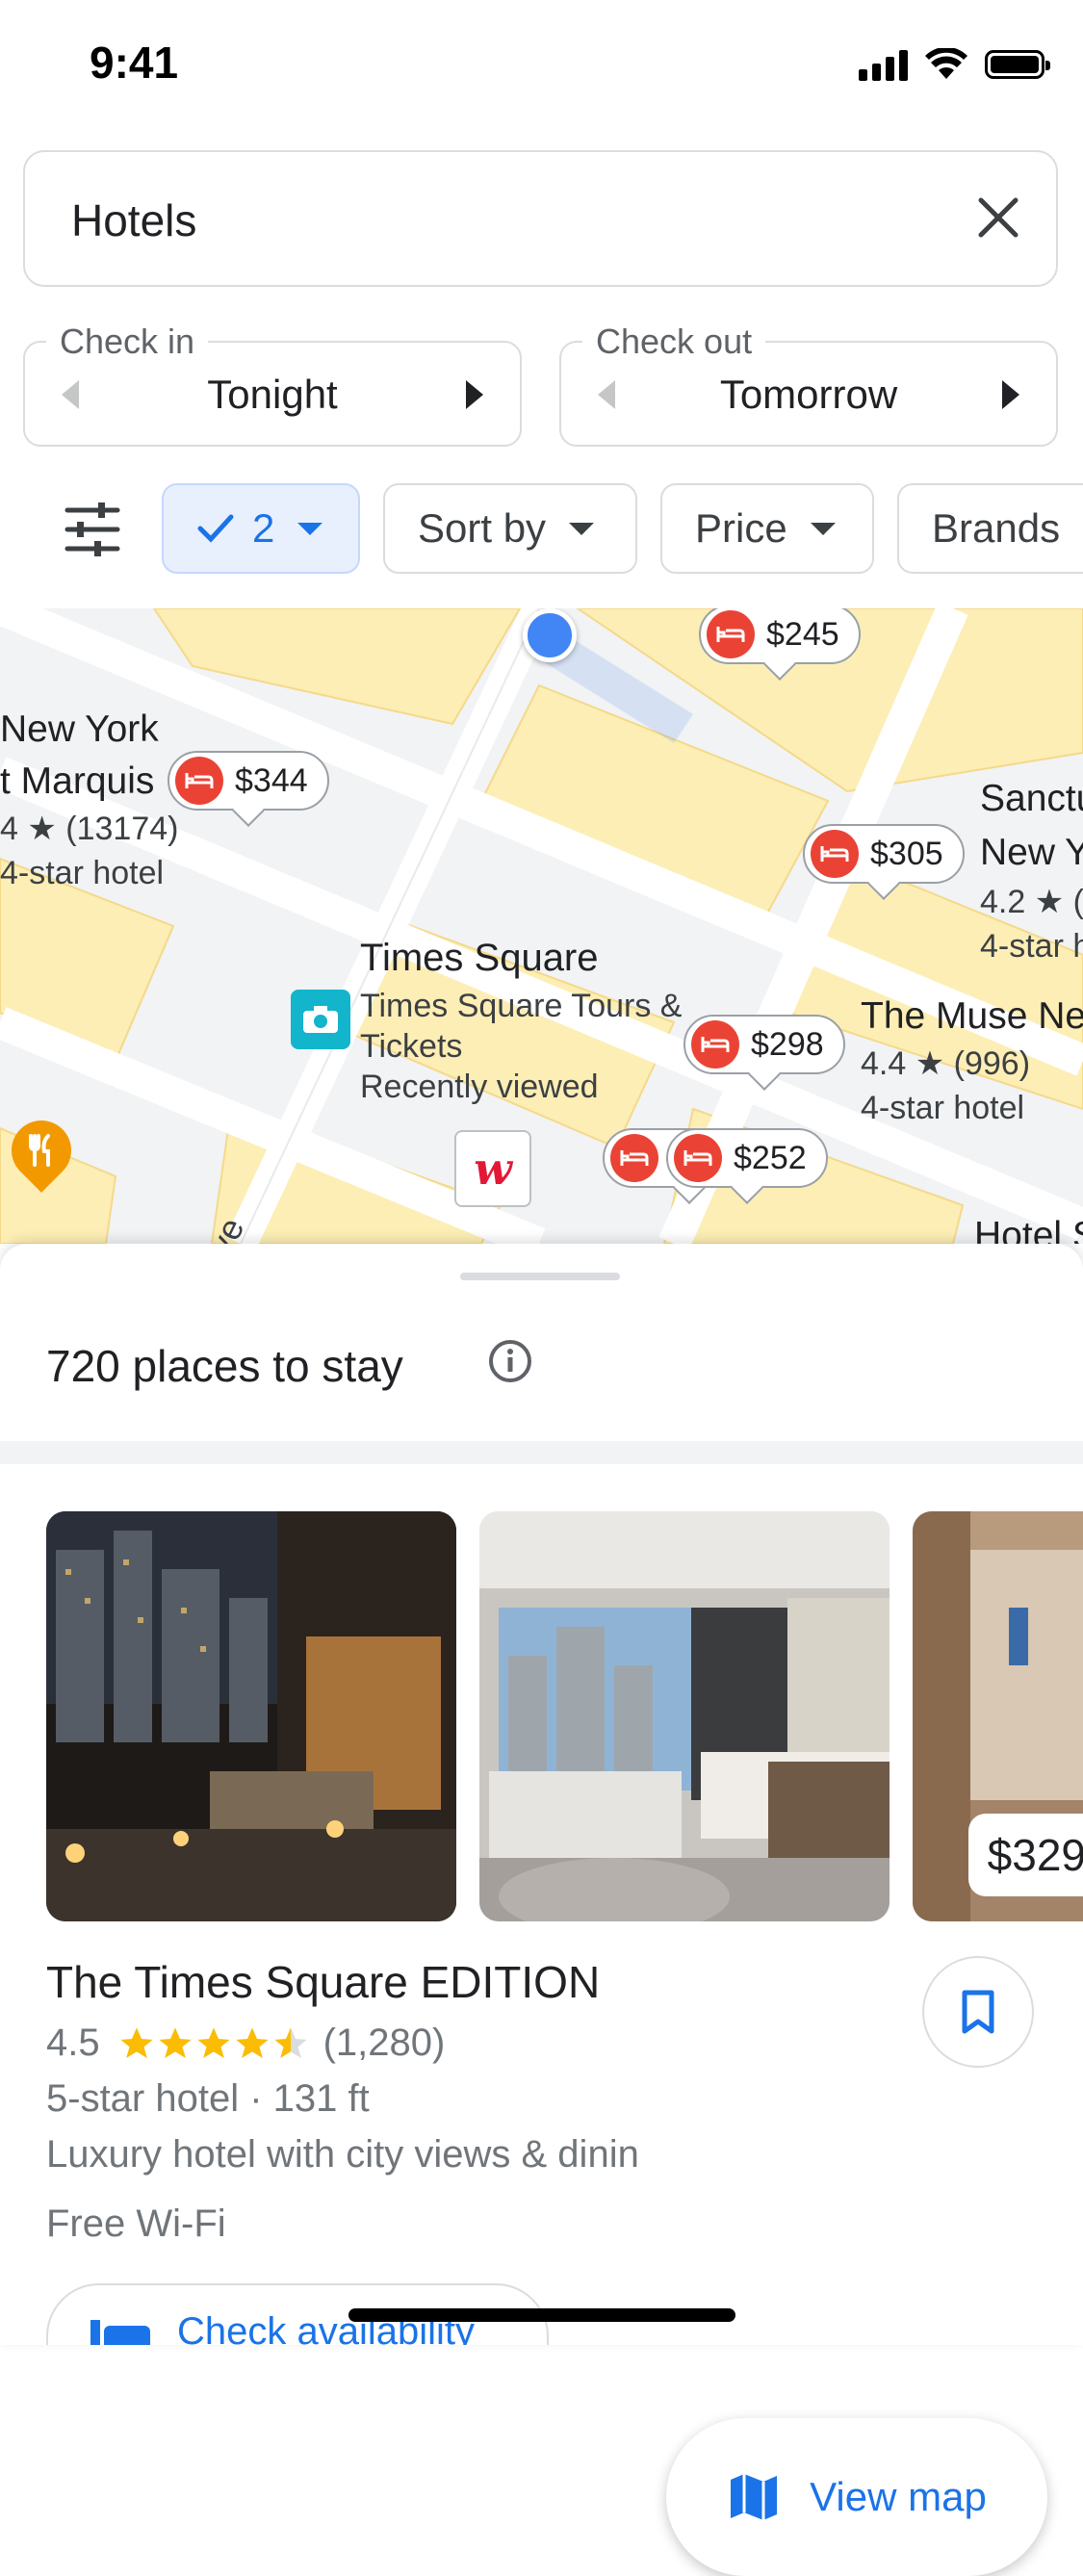 The width and height of the screenshot is (1083, 2576). Describe the element at coordinates (510, 1361) in the screenshot. I see `info-icon` at that location.